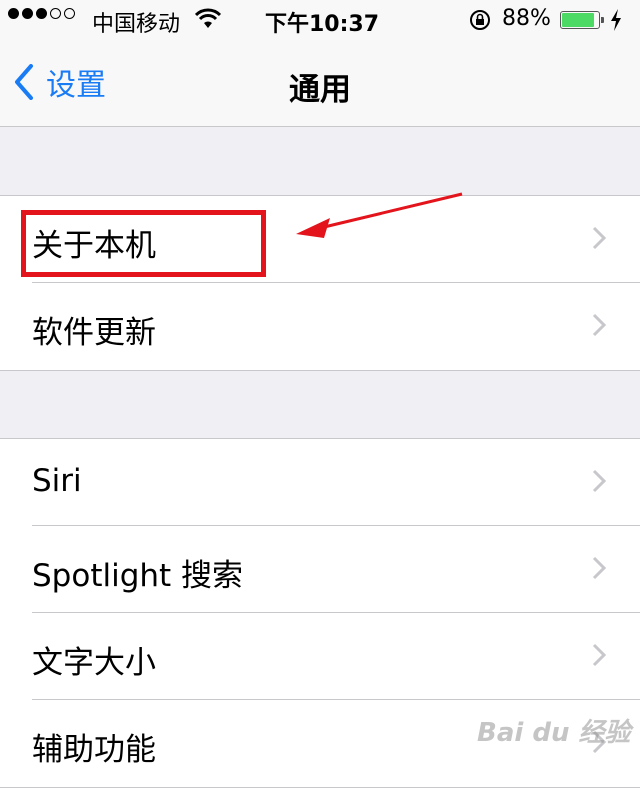 This screenshot has height=788, width=640. What do you see at coordinates (143, 243) in the screenshot?
I see `annotation-highlight-box` at bounding box center [143, 243].